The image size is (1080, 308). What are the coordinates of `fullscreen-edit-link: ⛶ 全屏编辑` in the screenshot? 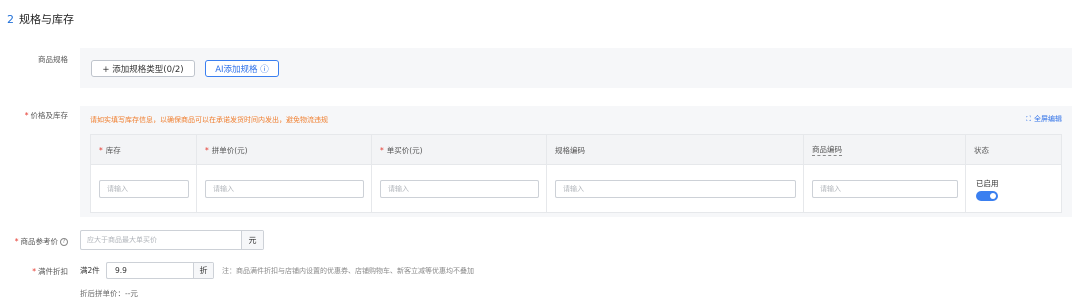 It's located at (1044, 119).